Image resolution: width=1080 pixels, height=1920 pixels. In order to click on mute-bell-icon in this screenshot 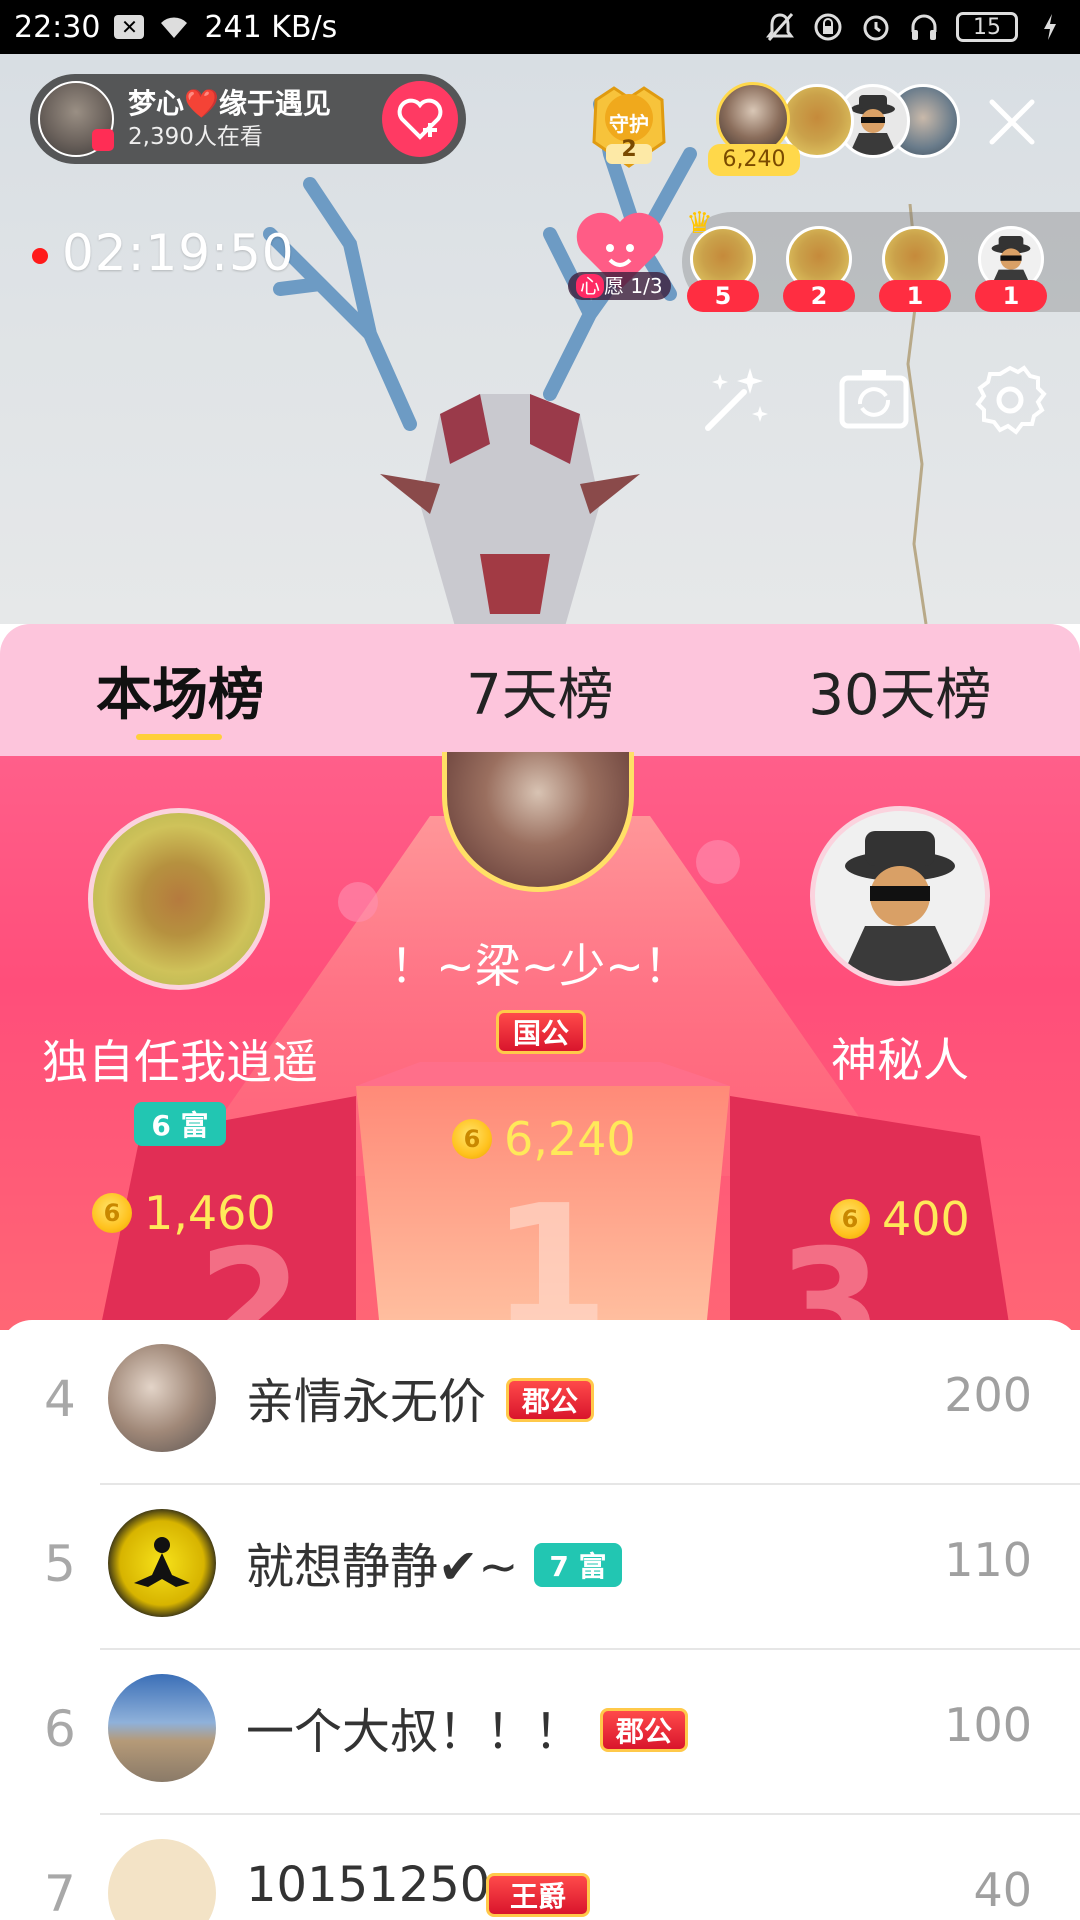, I will do `click(780, 27)`.